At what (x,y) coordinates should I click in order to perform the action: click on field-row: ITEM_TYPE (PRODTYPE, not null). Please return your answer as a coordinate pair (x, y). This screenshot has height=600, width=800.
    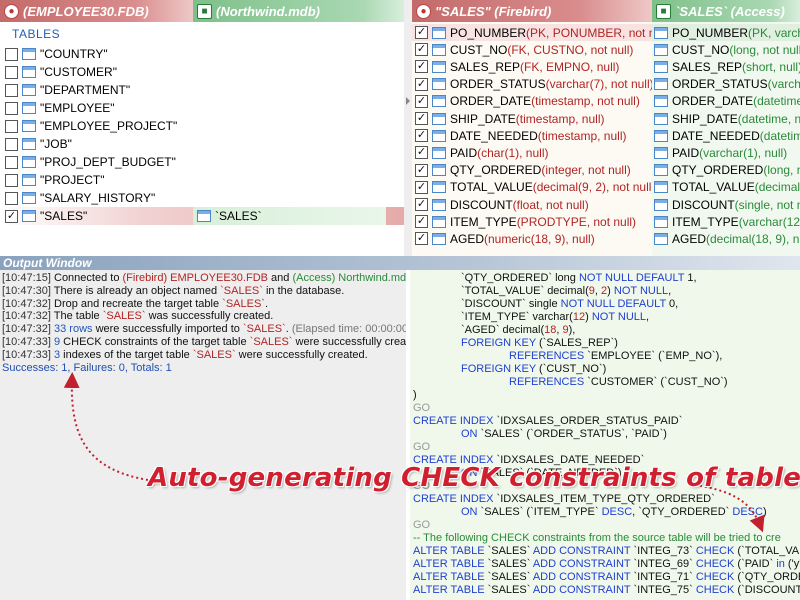
    Looking at the image, I should click on (524, 221).